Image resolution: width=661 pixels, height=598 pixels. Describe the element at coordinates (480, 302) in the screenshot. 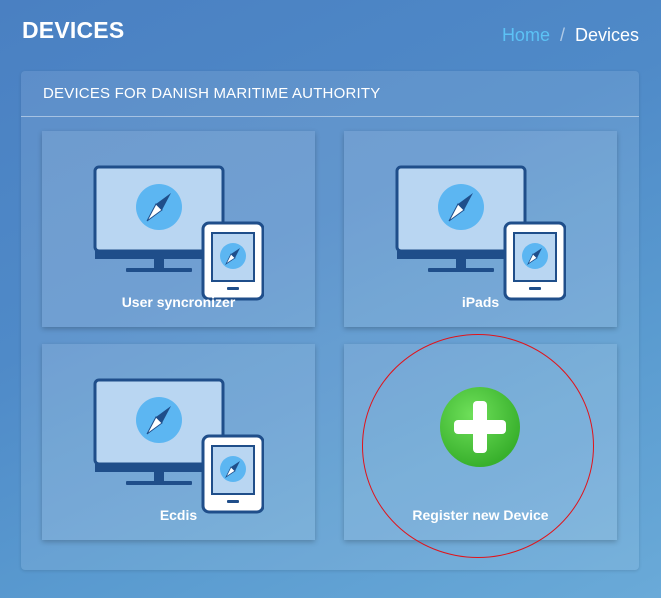

I see `tile-label: iPads` at that location.